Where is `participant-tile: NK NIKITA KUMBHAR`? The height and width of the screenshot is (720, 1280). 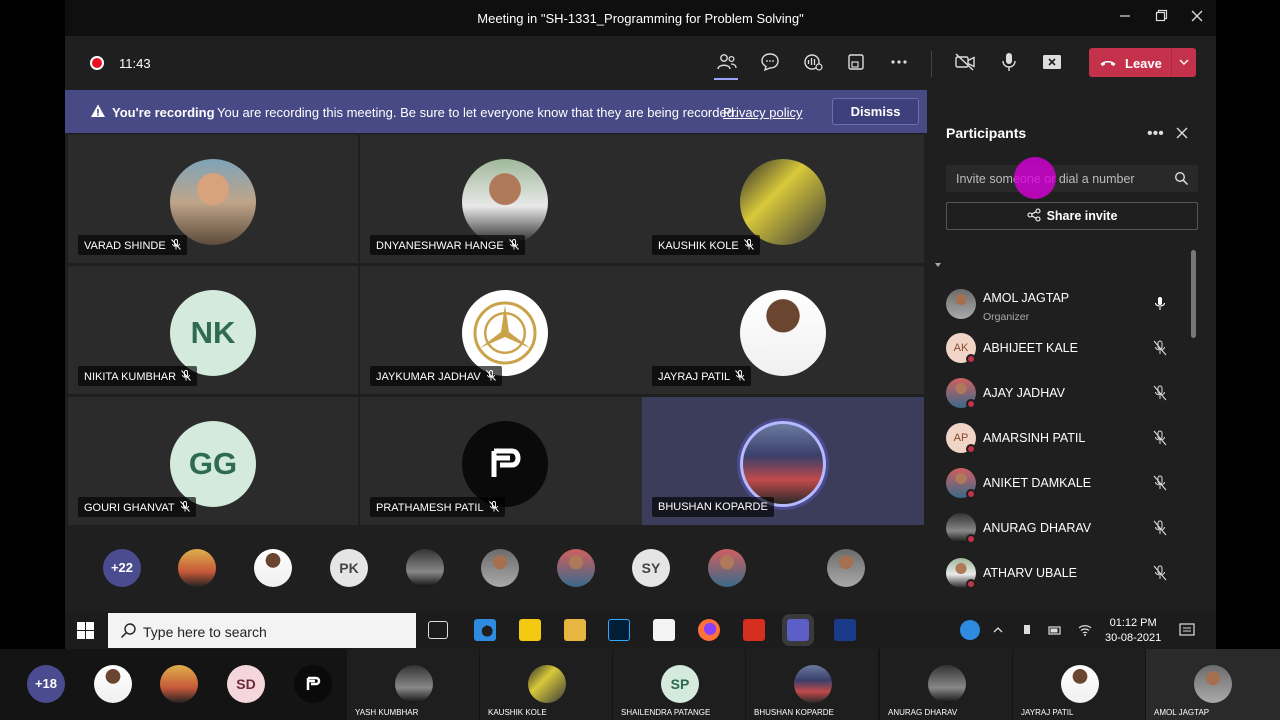
participant-tile: NK NIKITA KUMBHAR is located at coordinates (213, 330).